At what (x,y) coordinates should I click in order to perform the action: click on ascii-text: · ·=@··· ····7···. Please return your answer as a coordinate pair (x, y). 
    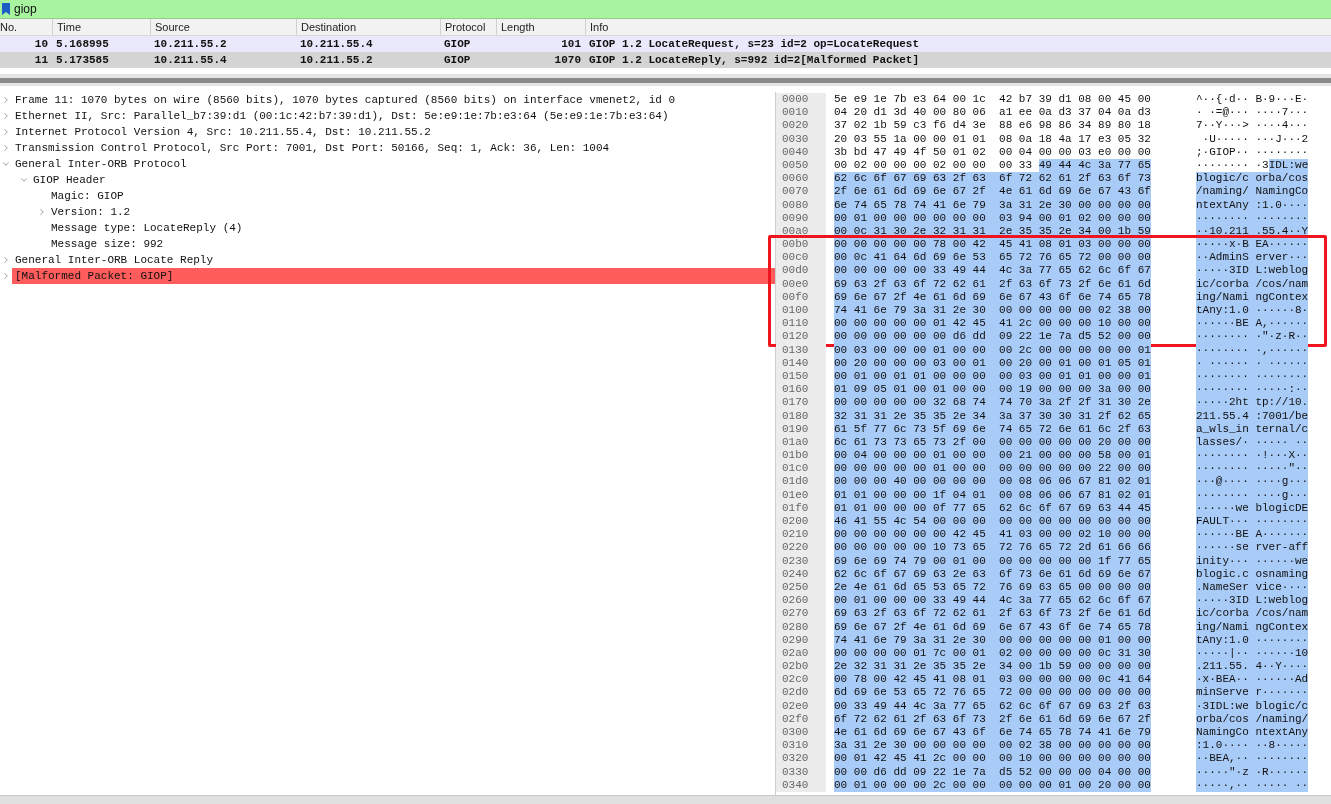
    Looking at the image, I should click on (1252, 113).